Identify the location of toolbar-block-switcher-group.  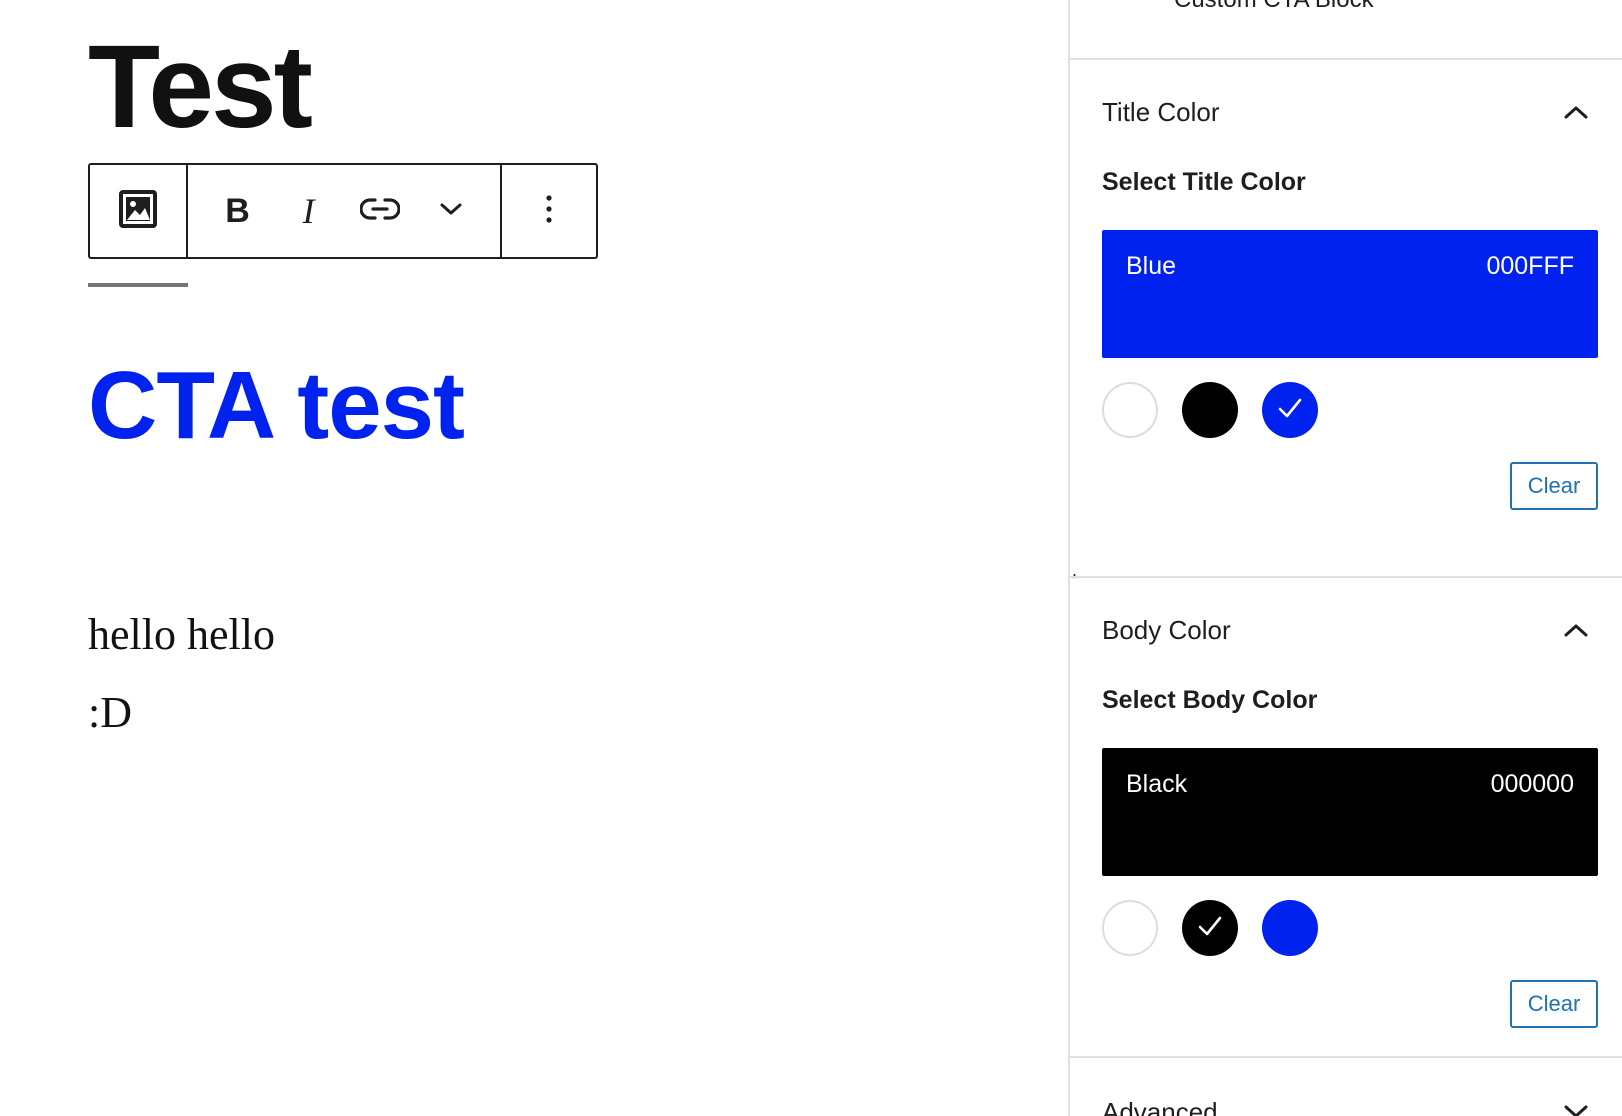
(138, 211).